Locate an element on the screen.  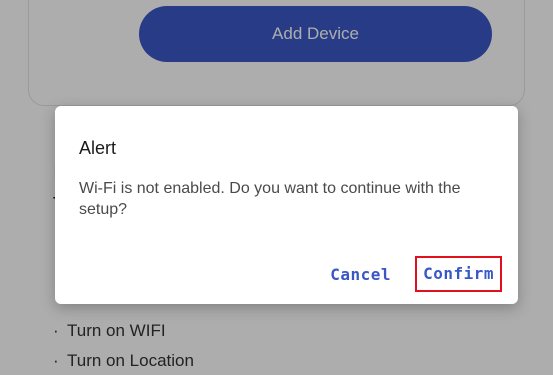
confirm-highlight: Confirm is located at coordinates (458, 274).